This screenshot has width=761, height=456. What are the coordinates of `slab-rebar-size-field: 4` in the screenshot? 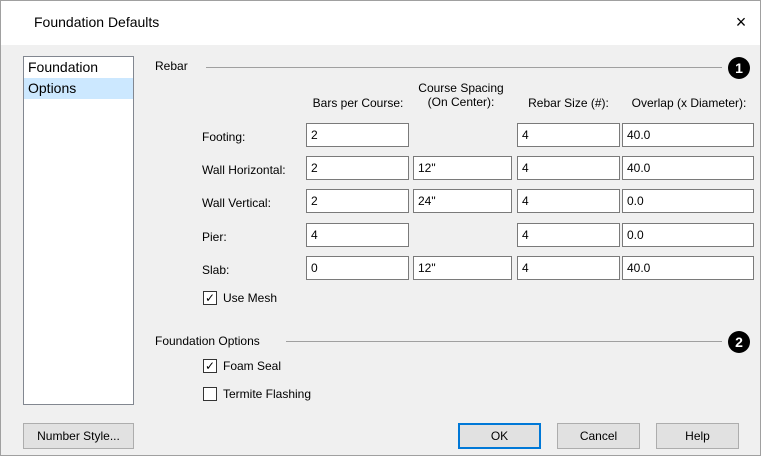 It's located at (568, 268).